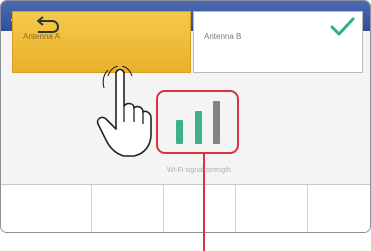  Describe the element at coordinates (204, 202) in the screenshot. I see `callout-line` at that location.